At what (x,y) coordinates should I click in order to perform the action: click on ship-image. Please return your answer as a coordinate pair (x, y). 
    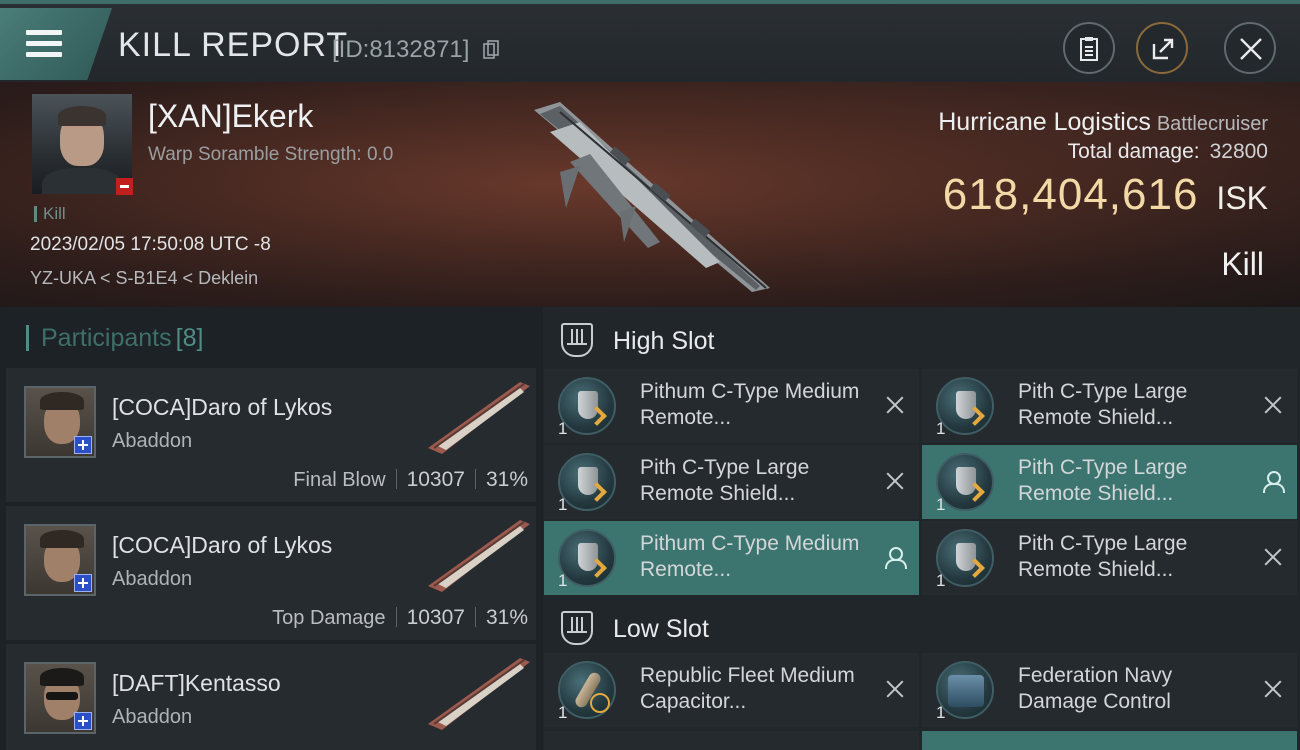
    Looking at the image, I should click on (650, 194).